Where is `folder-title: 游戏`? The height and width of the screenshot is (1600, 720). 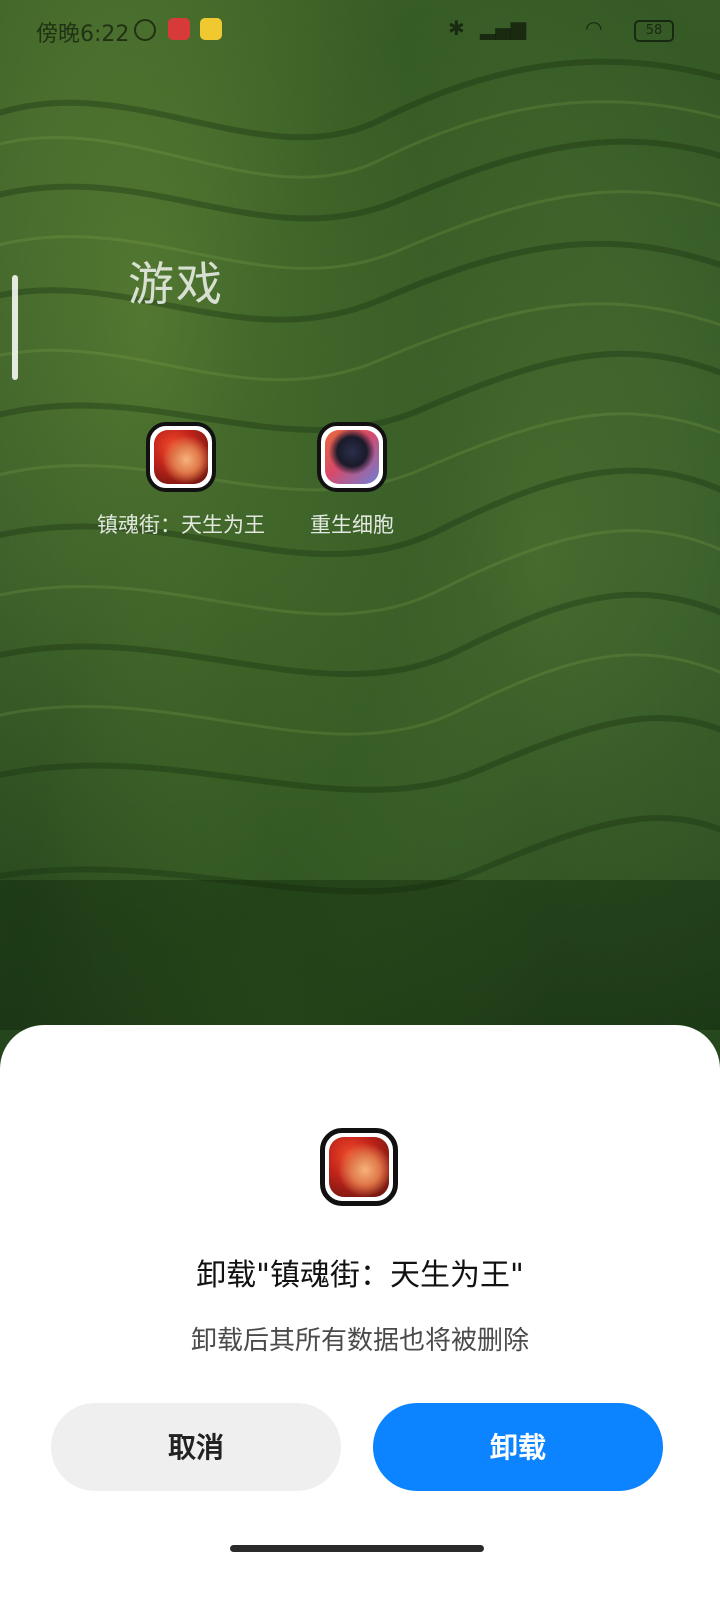
folder-title: 游戏 is located at coordinates (176, 284).